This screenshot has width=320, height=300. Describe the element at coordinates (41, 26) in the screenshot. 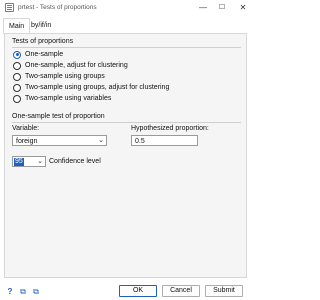

I see `tab-by-if-in: by/if/in` at that location.